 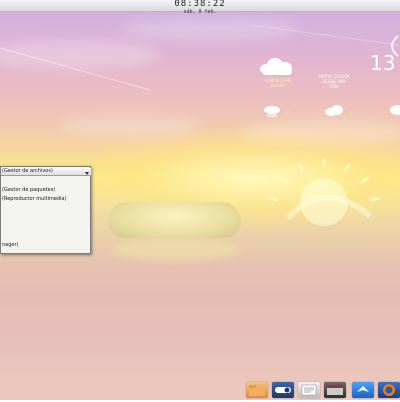 What do you see at coordinates (335, 390) in the screenshot?
I see `window-manager-icon` at bounding box center [335, 390].